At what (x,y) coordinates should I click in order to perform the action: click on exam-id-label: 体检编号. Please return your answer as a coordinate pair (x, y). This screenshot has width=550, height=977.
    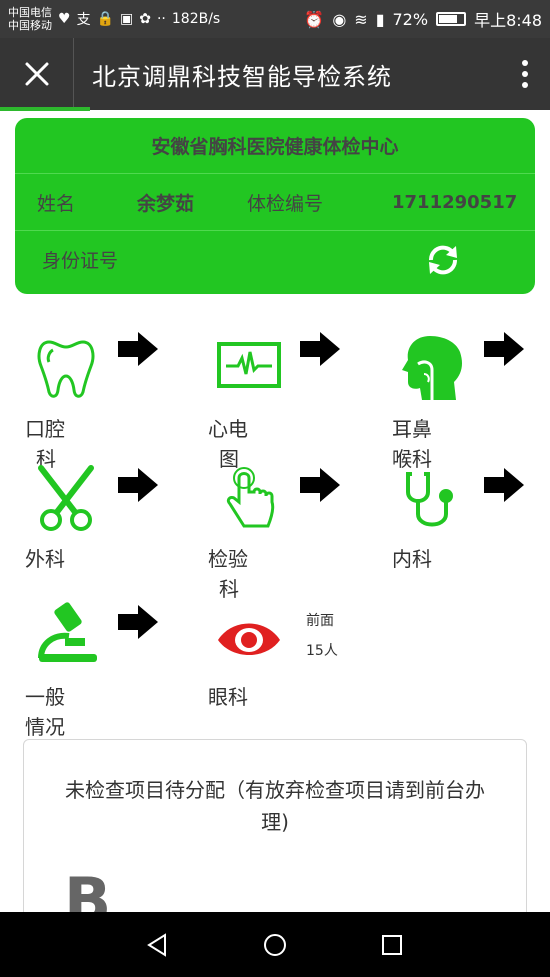
    Looking at the image, I should click on (285, 203).